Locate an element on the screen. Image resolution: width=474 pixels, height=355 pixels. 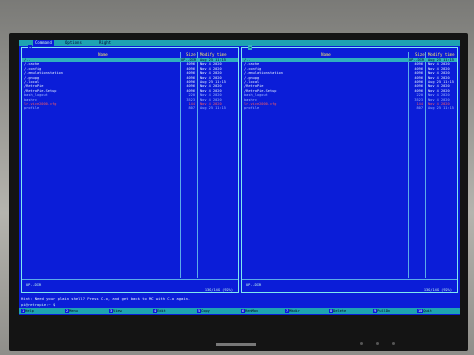
fkey-view: 3View is located at coordinates (115, 311).